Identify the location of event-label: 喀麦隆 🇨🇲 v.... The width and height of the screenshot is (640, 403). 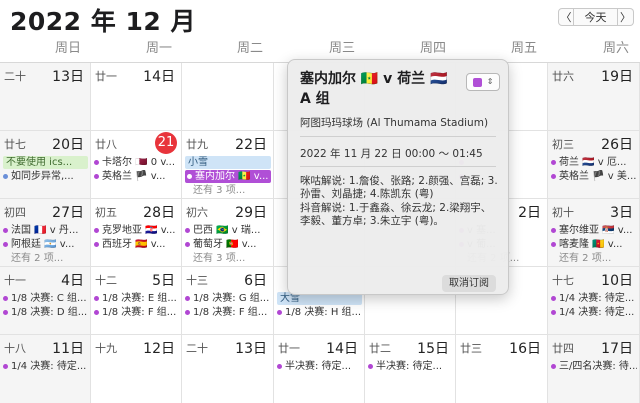
(591, 244).